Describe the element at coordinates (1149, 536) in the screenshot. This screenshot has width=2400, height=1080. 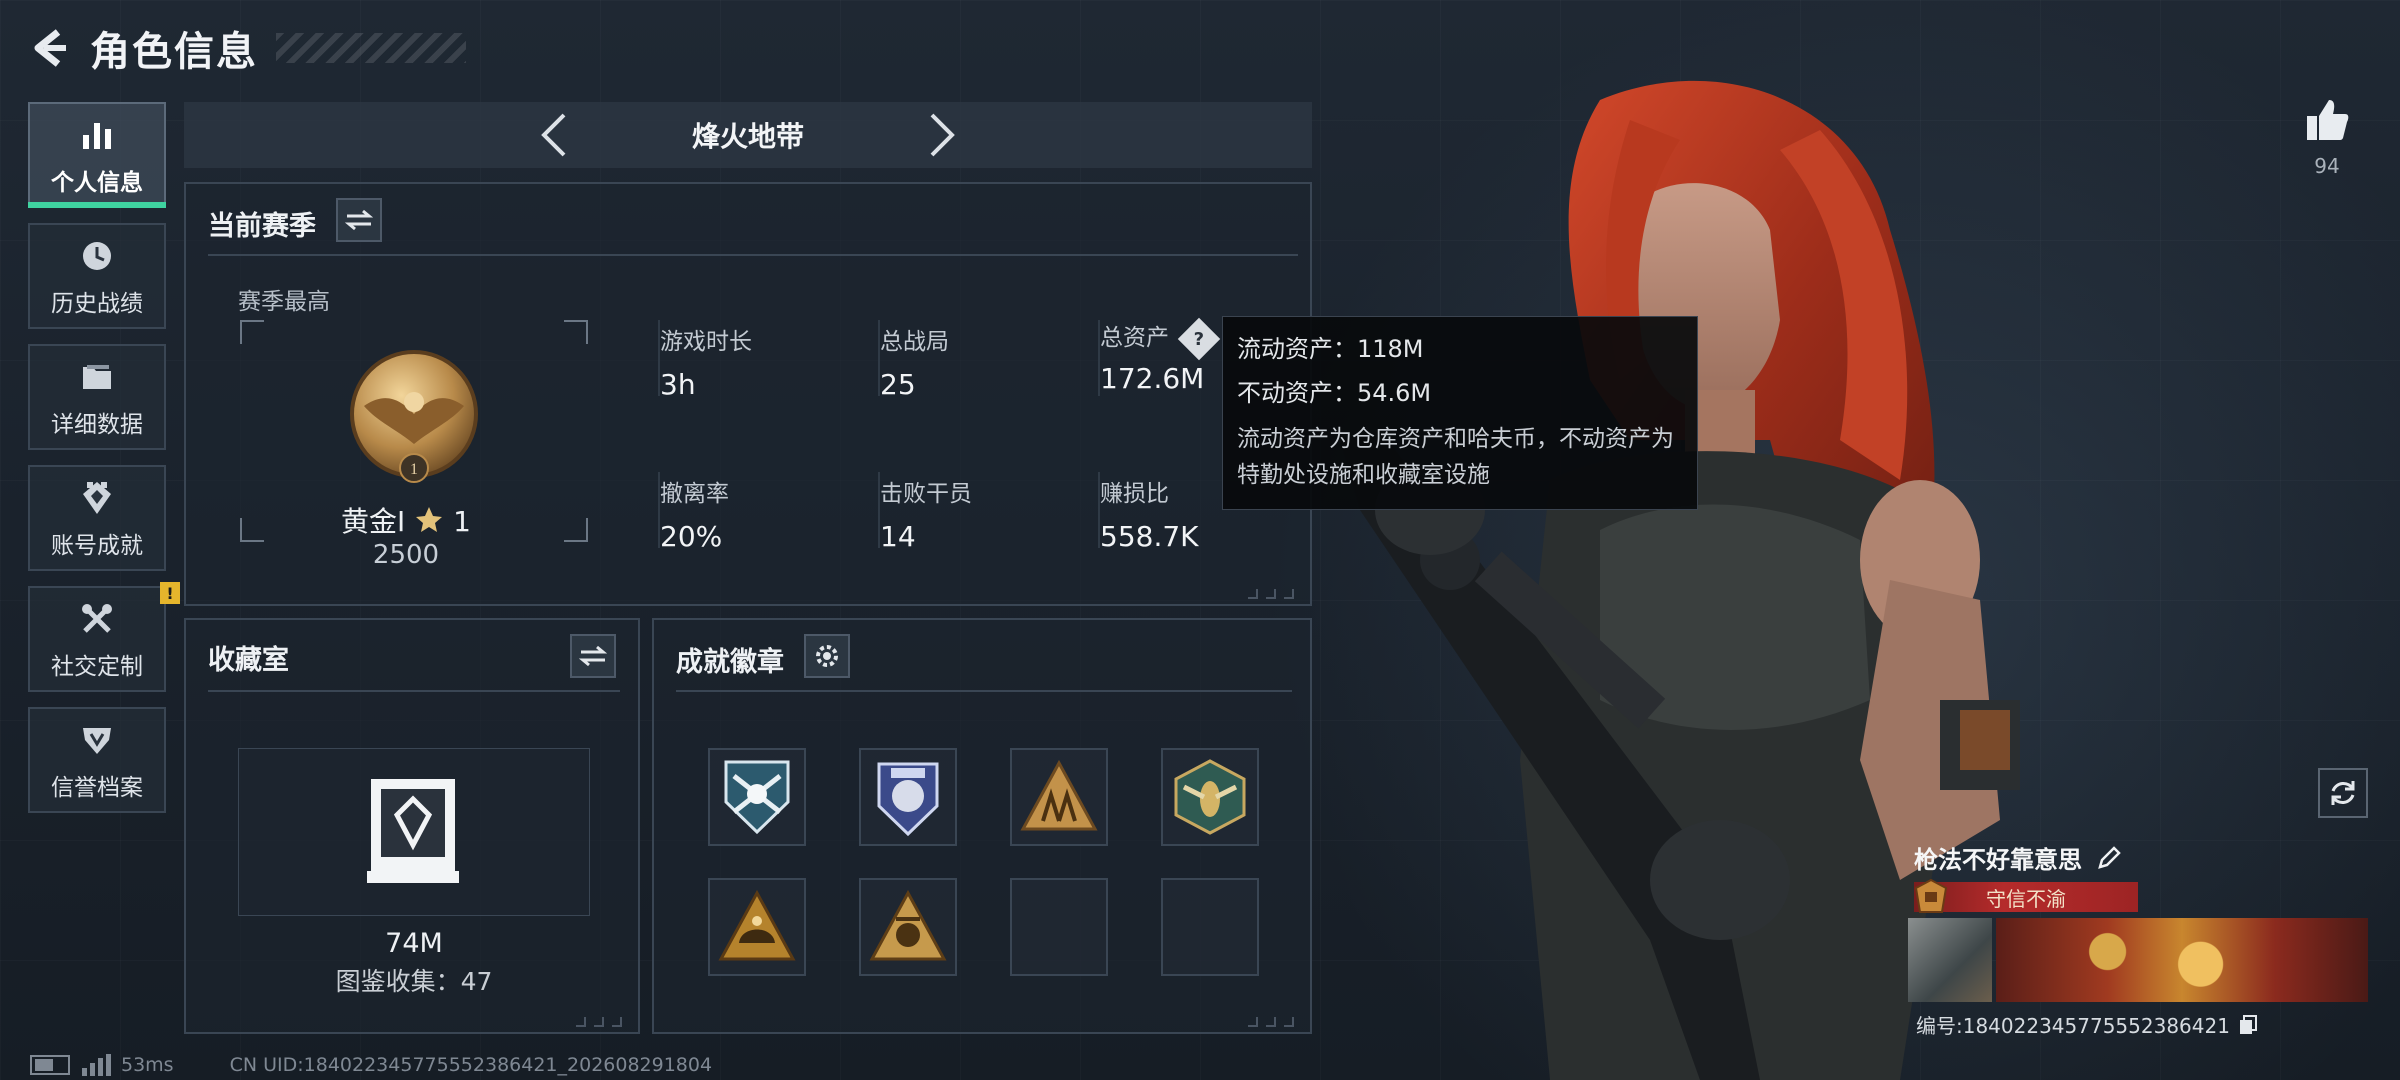
I see `stat-value: 558.7K` at that location.